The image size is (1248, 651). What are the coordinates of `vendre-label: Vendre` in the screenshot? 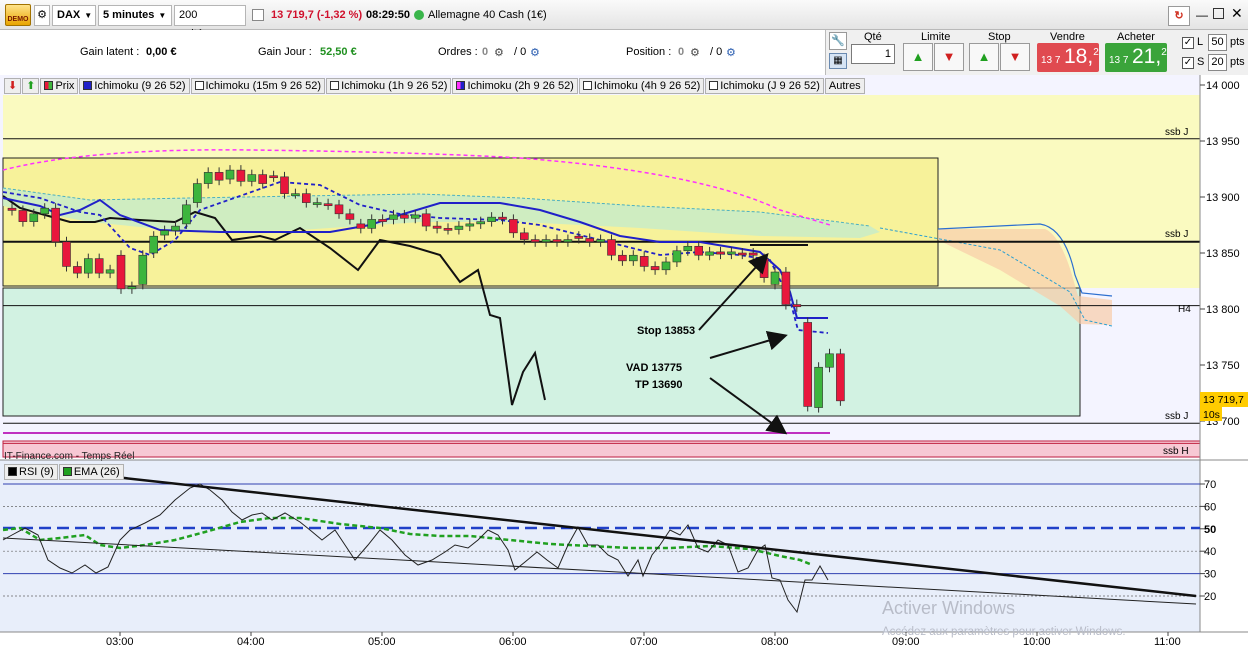 It's located at (1067, 37).